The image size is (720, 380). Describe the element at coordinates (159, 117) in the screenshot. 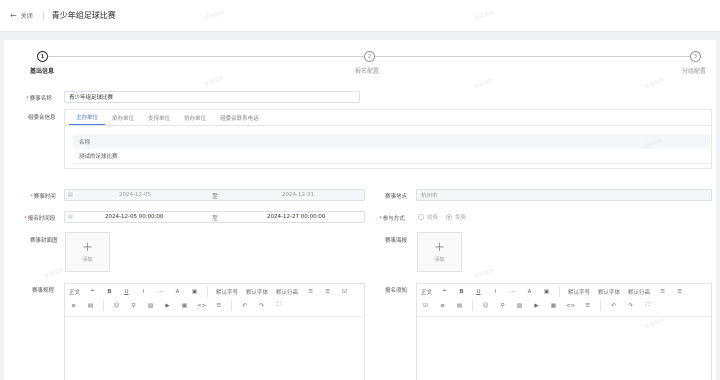

I see `tab-supporter: 支持单位` at that location.